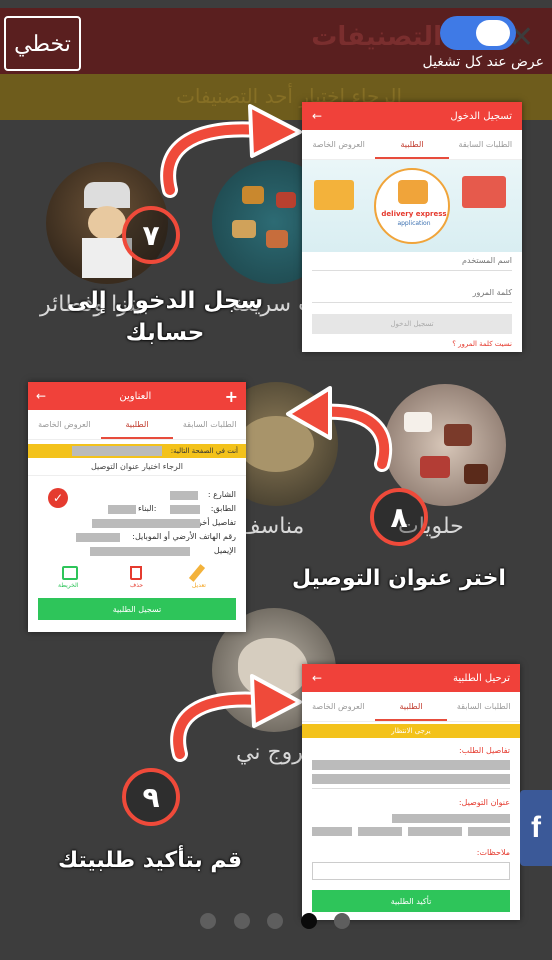 This screenshot has height=960, width=552. What do you see at coordinates (223, 508) in the screenshot?
I see `floor-label: الطابق:` at bounding box center [223, 508].